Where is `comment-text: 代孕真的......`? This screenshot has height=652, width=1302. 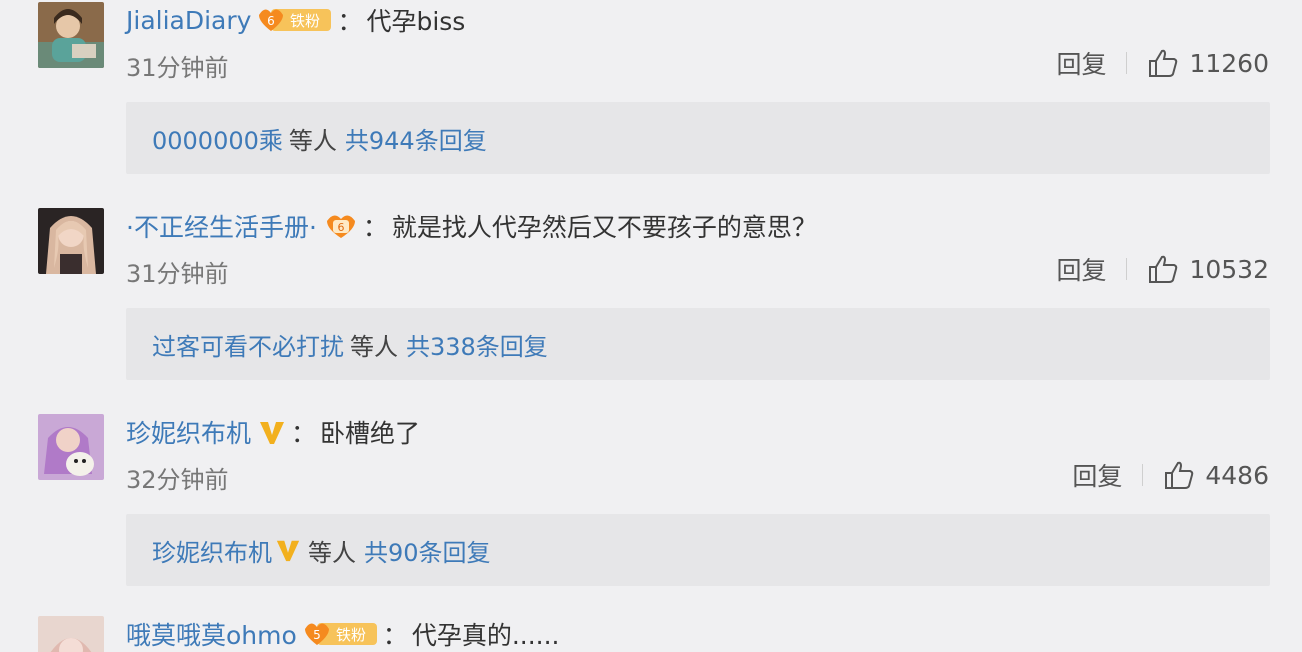
comment-text: 代孕真的...... is located at coordinates (485, 635).